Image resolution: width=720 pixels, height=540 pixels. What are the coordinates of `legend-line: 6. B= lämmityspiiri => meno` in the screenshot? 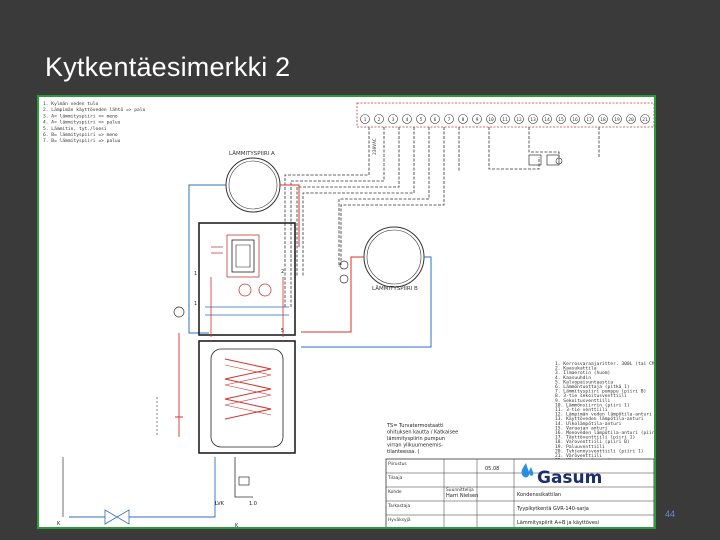 It's located at (80, 135).